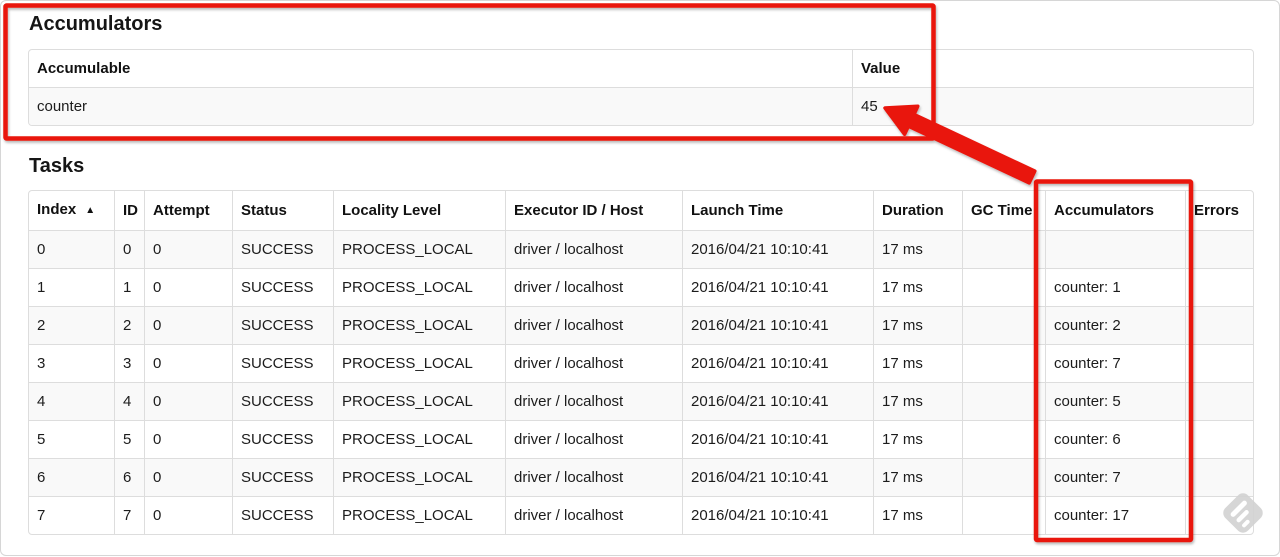  What do you see at coordinates (129, 325) in the screenshot?
I see `task-cell-id: 2` at bounding box center [129, 325].